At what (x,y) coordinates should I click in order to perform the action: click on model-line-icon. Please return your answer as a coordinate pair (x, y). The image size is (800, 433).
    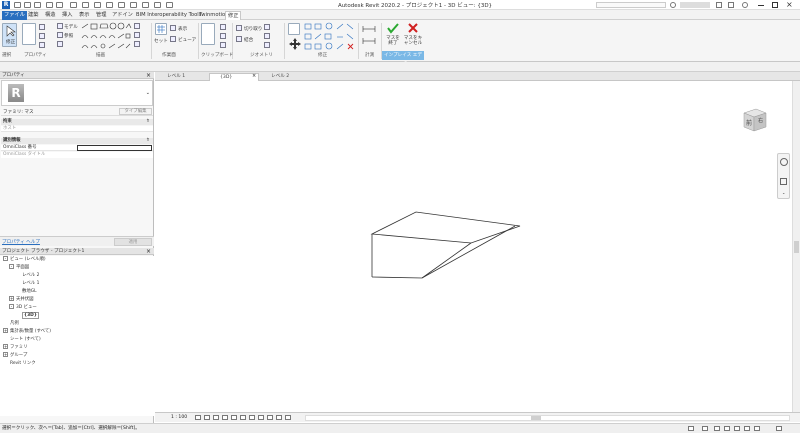
    Looking at the image, I should click on (60, 26).